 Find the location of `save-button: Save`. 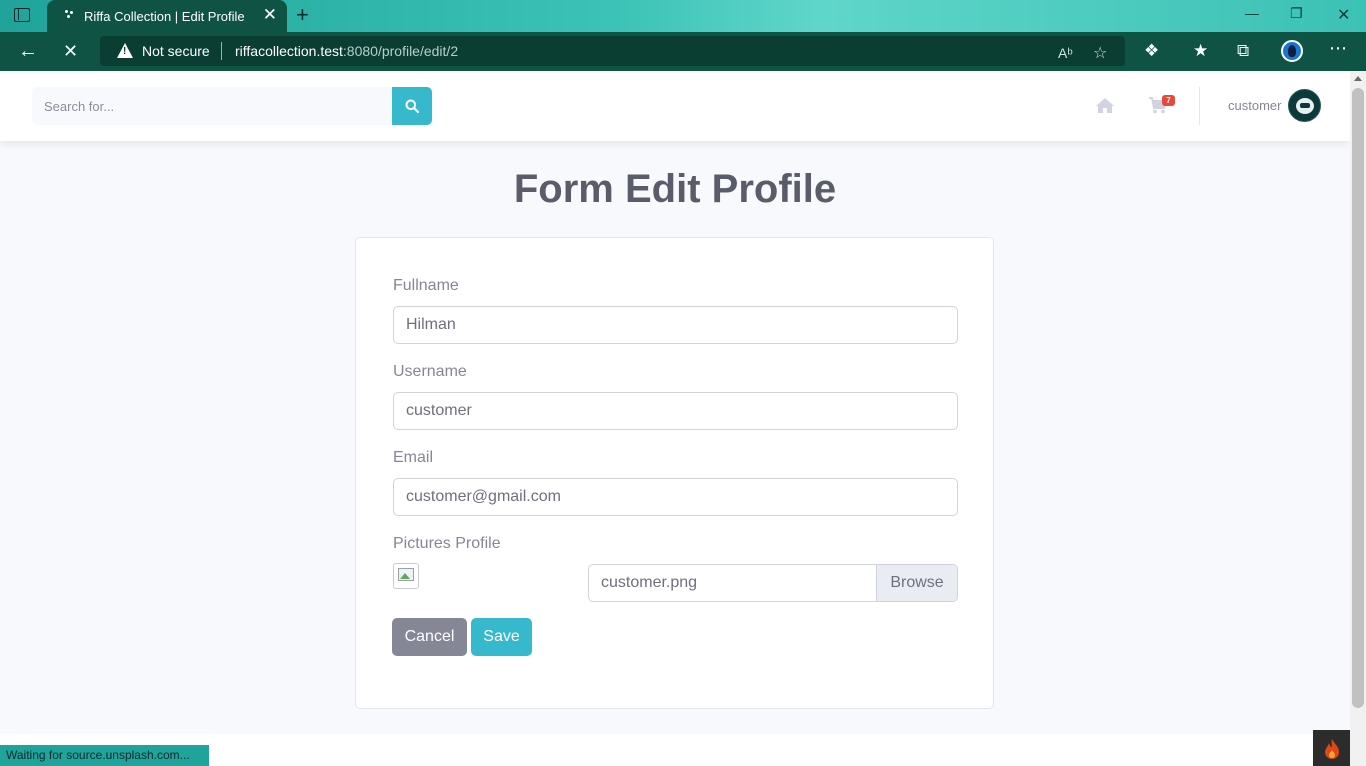

save-button: Save is located at coordinates (501, 637).